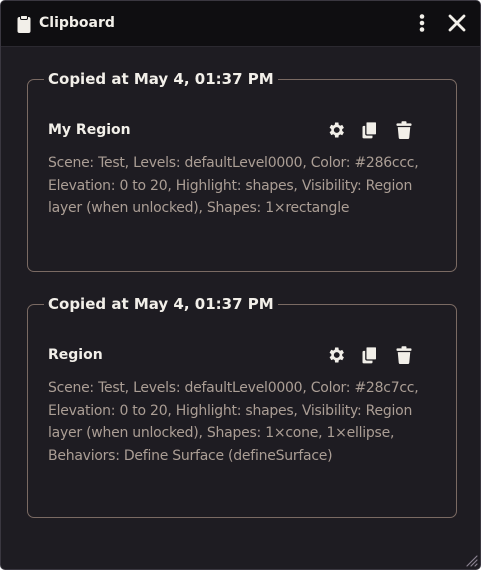 Image resolution: width=481 pixels, height=570 pixels. Describe the element at coordinates (457, 23) in the screenshot. I see `close-icon` at that location.